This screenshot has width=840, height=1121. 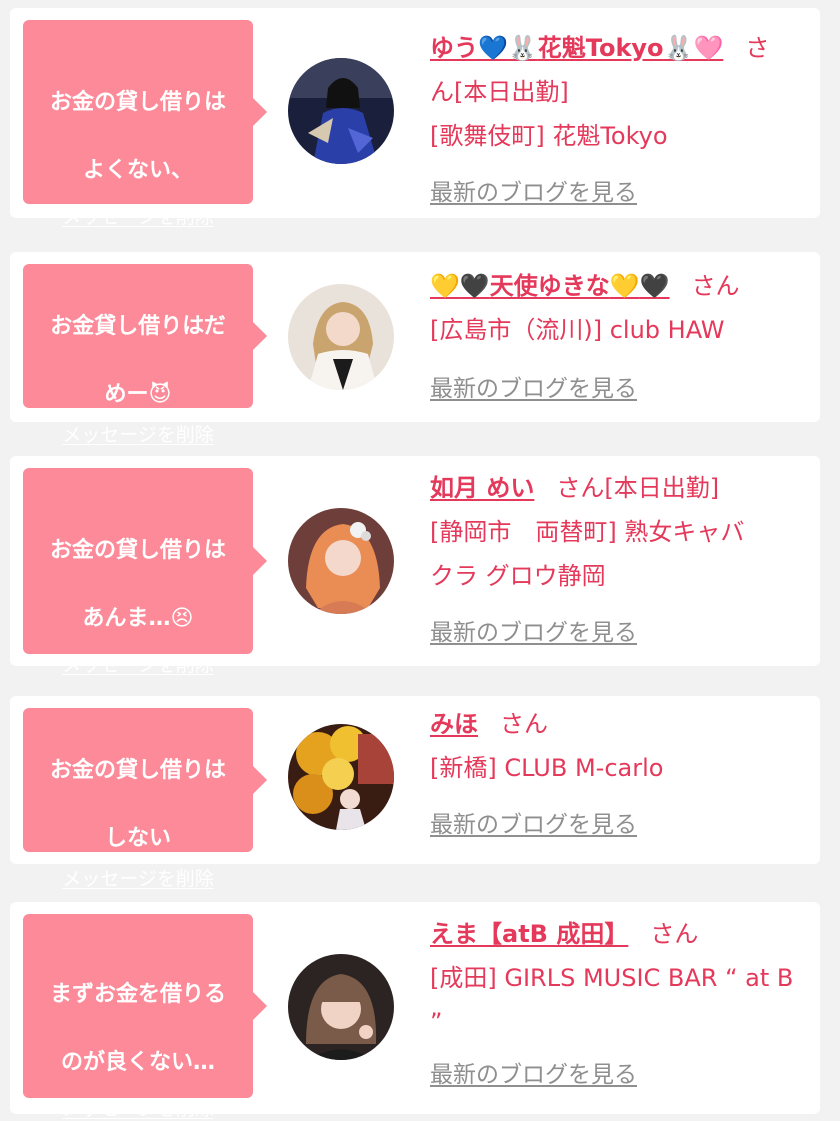 What do you see at coordinates (182, 618) in the screenshot?
I see `confounded-face-icon: 😣` at bounding box center [182, 618].